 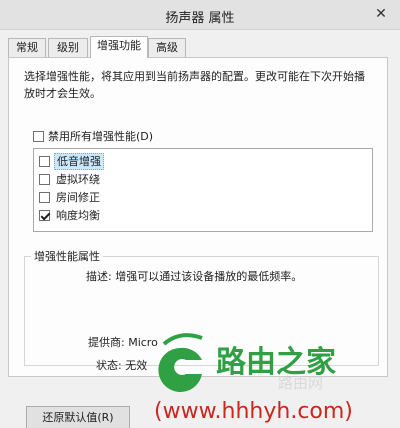 What do you see at coordinates (44, 215) in the screenshot?
I see `checkbox-checked-icon` at bounding box center [44, 215].